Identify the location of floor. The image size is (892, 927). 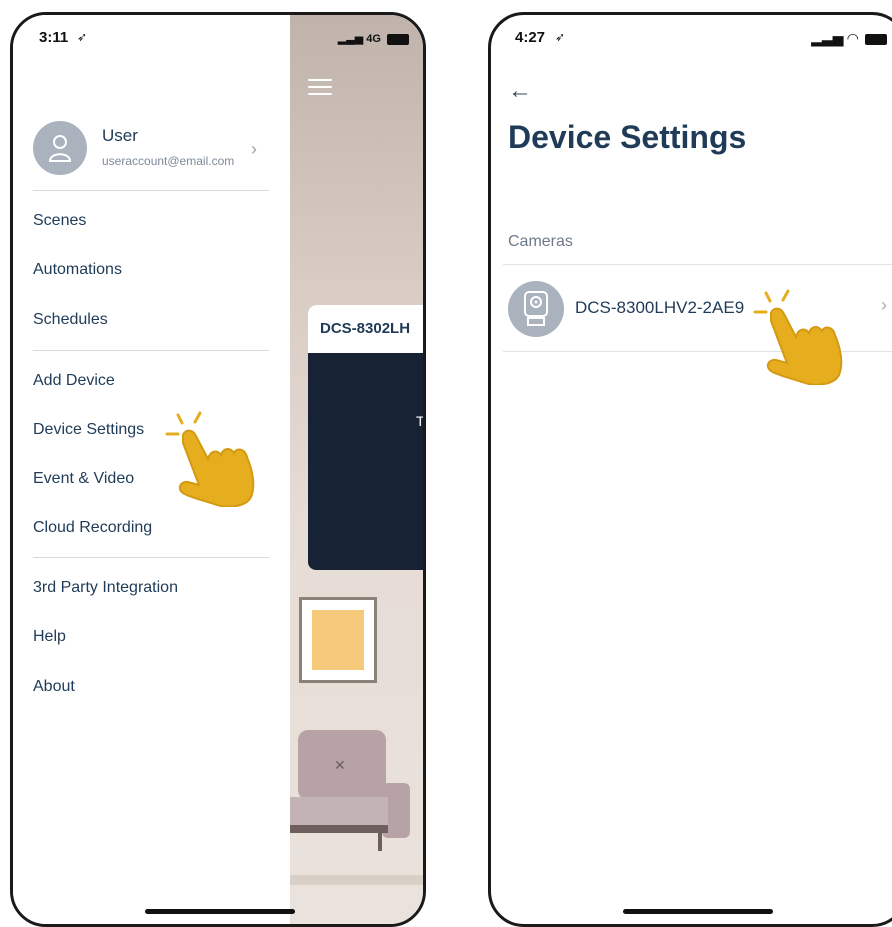
(356, 880).